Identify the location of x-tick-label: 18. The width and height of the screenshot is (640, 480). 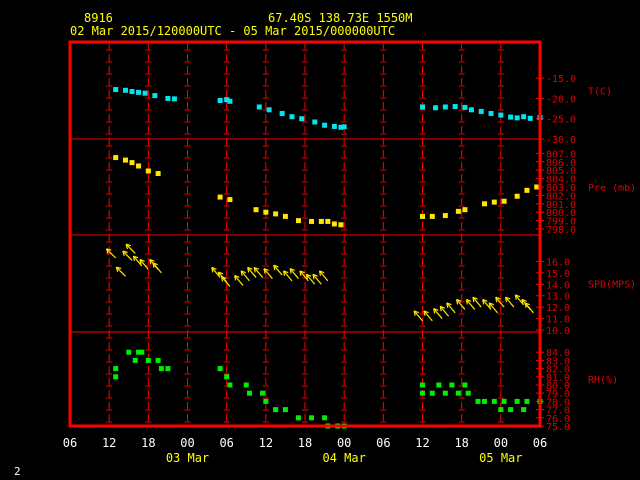
(461, 443).